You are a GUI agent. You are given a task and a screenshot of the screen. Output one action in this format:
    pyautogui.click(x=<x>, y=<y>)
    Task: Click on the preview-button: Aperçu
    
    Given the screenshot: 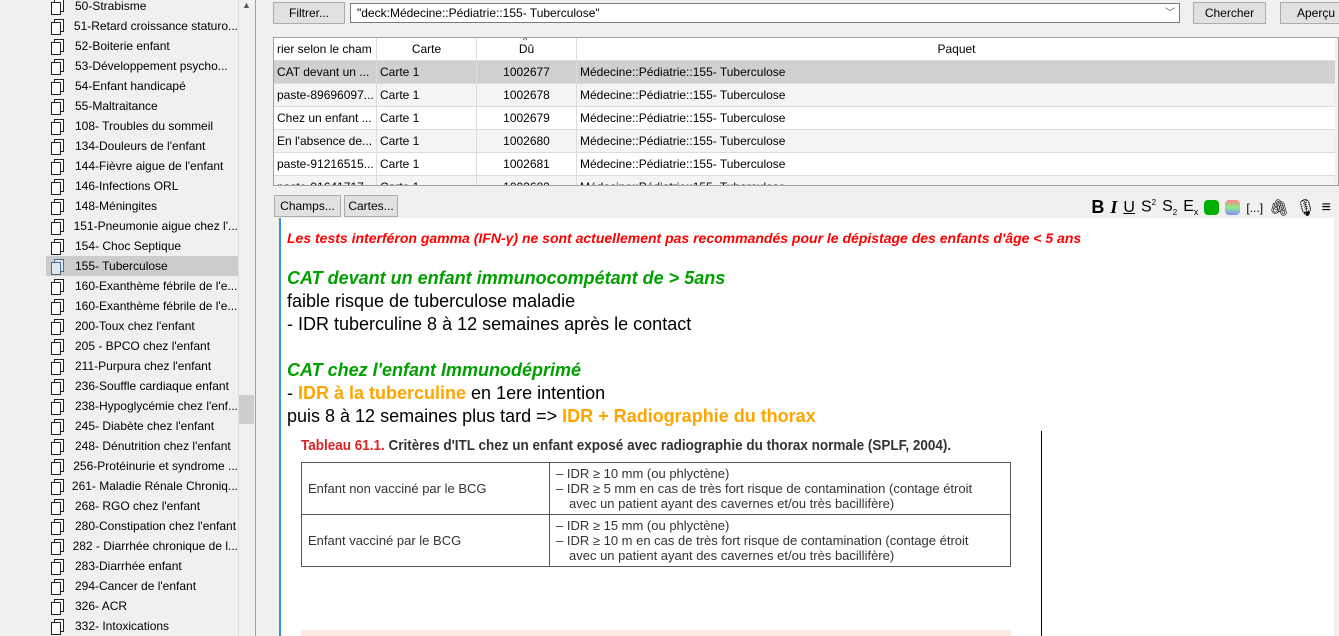 What is the action you would take?
    pyautogui.click(x=1309, y=13)
    